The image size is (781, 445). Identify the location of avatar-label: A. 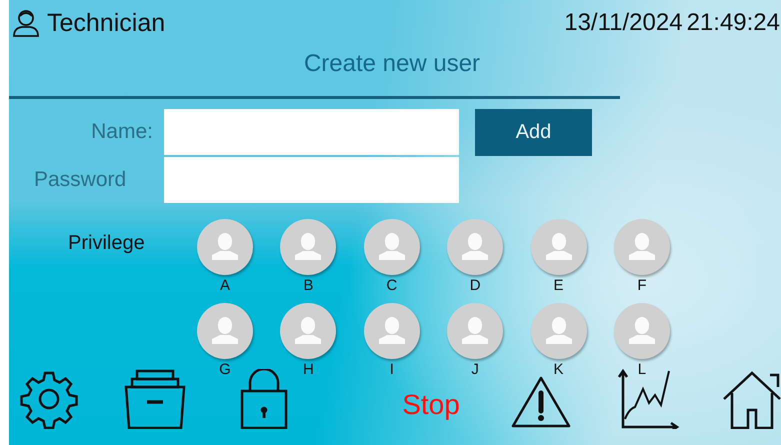
(225, 285).